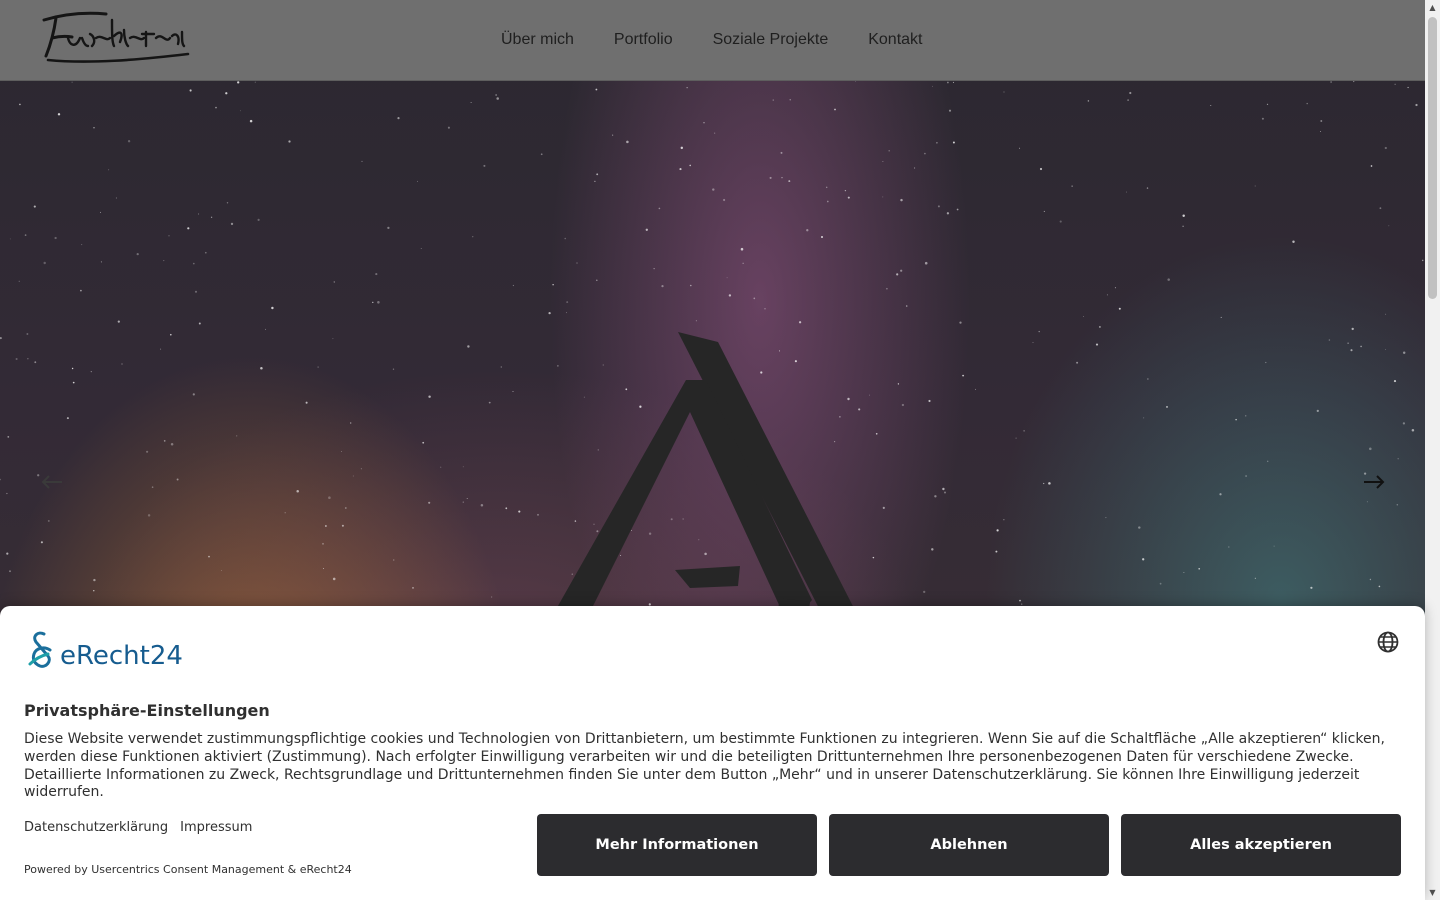  I want to click on scrollbar-thumb, so click(1432, 158).